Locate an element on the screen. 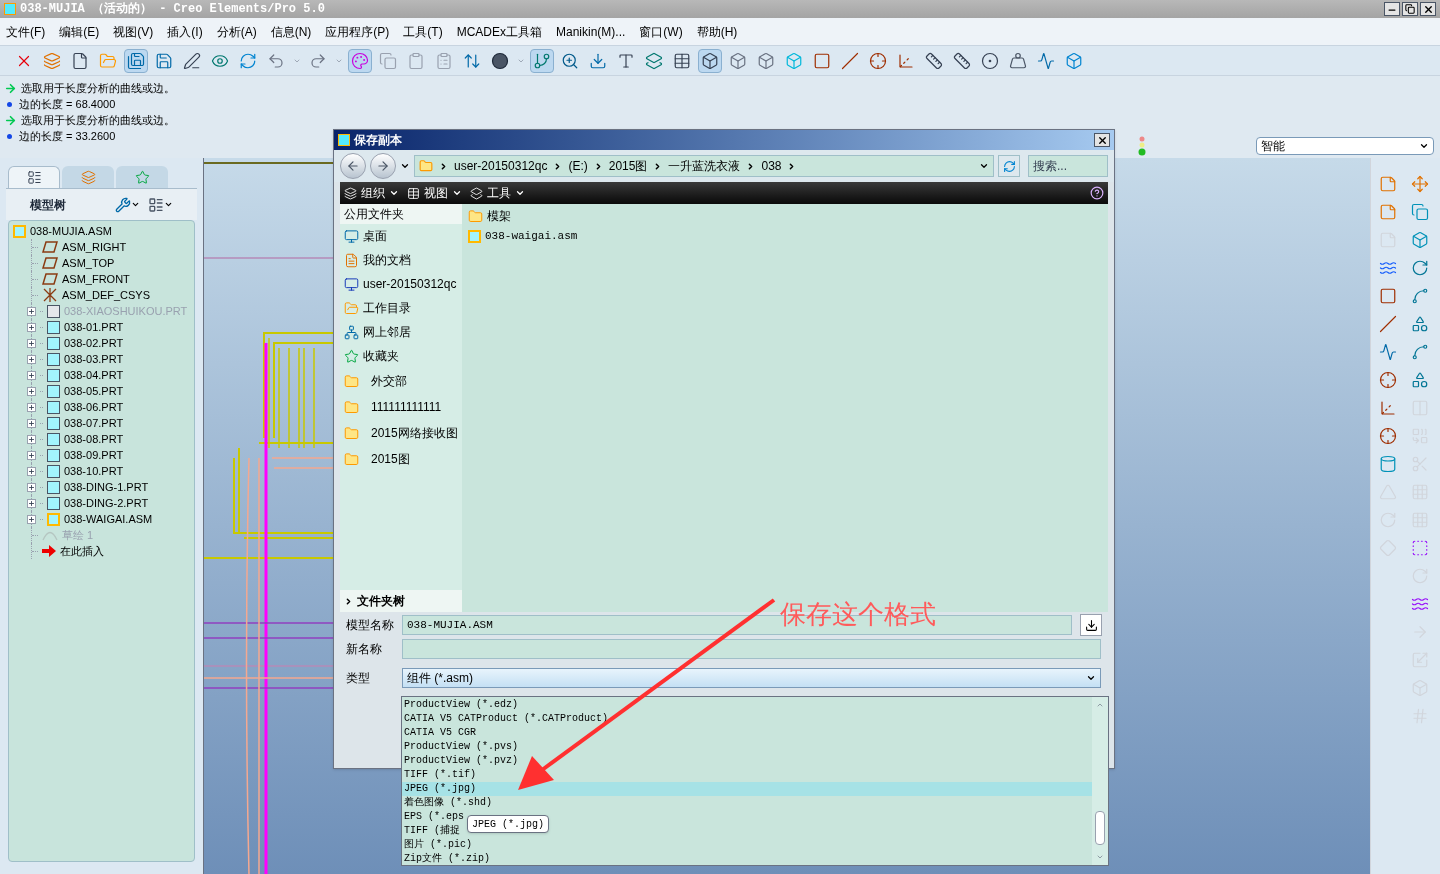  field-label: 类型 is located at coordinates (358, 678).